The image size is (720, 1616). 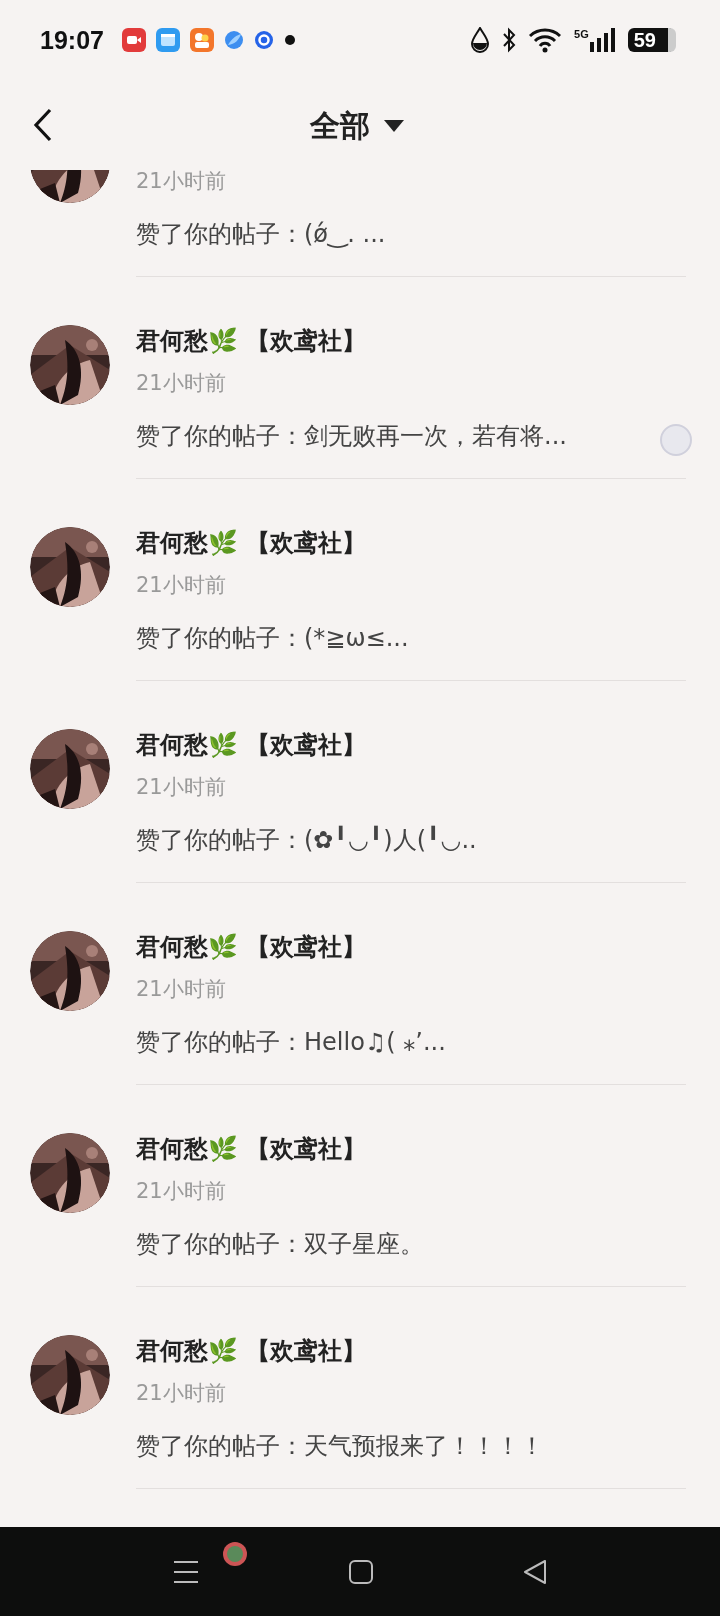 I want to click on clock-time: 19:07, so click(x=72, y=40).